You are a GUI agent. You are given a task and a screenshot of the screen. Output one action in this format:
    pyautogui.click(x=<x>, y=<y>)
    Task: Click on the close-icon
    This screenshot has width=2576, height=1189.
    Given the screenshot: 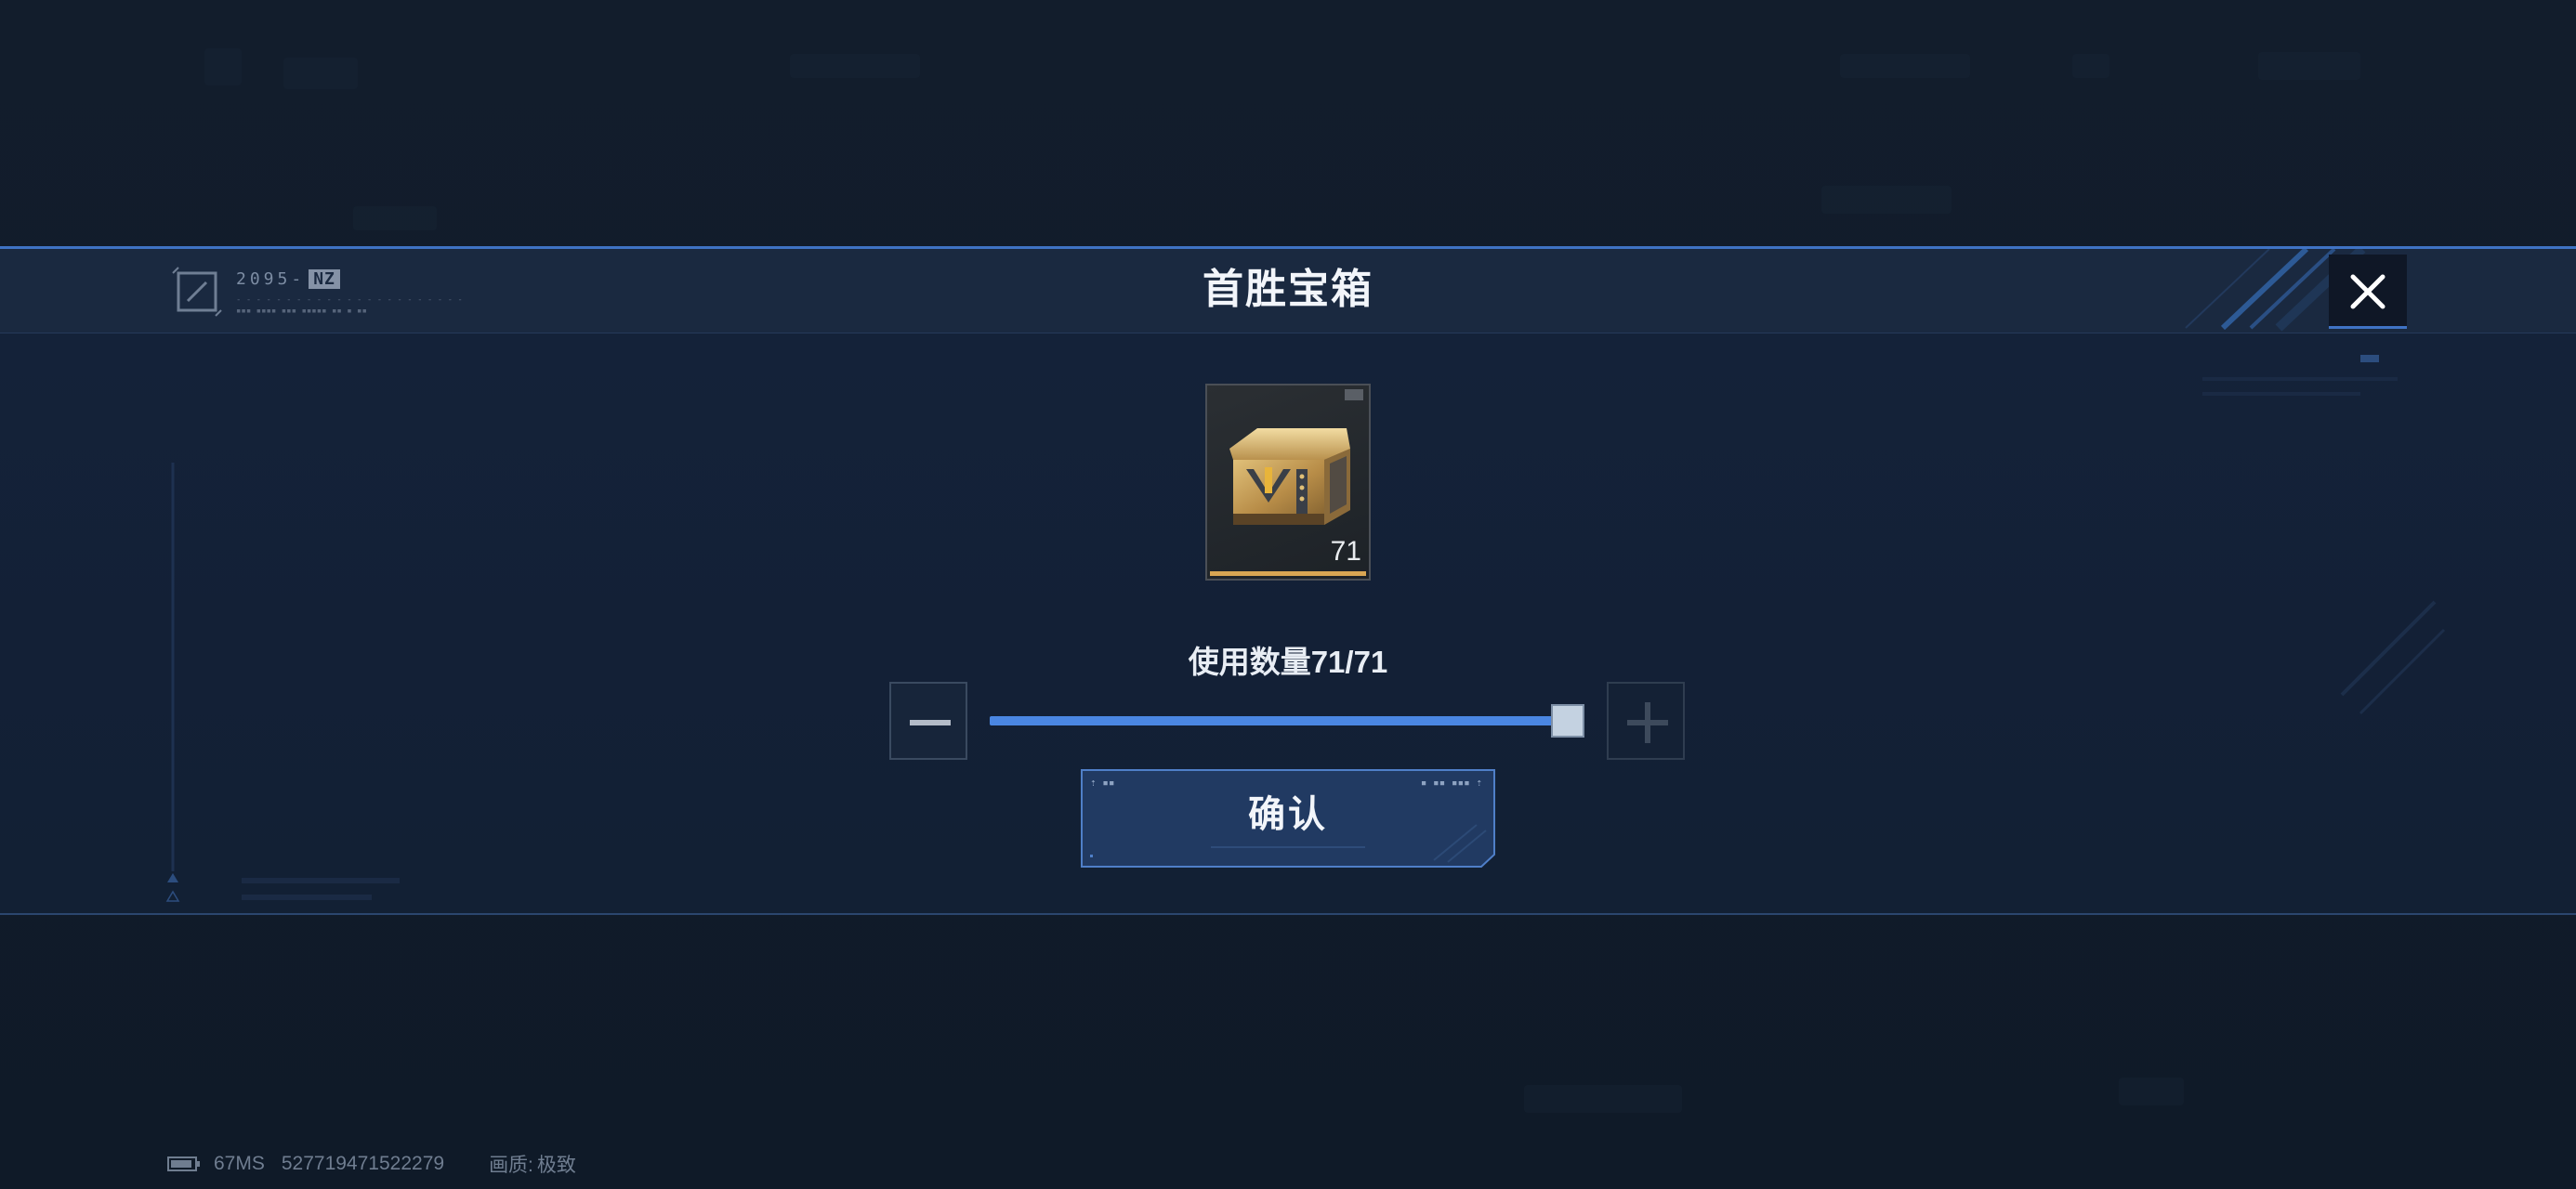 What is the action you would take?
    pyautogui.click(x=2367, y=292)
    